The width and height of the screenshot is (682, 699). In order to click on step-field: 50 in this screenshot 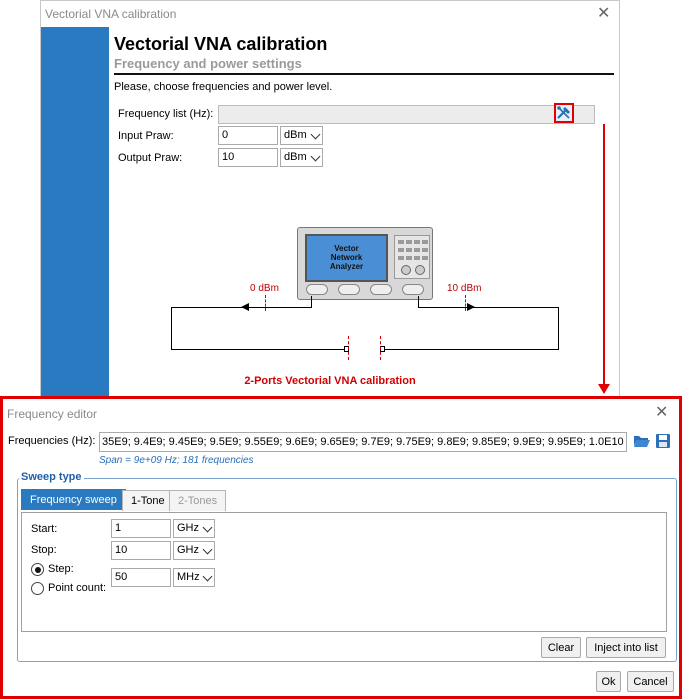, I will do `click(141, 577)`.